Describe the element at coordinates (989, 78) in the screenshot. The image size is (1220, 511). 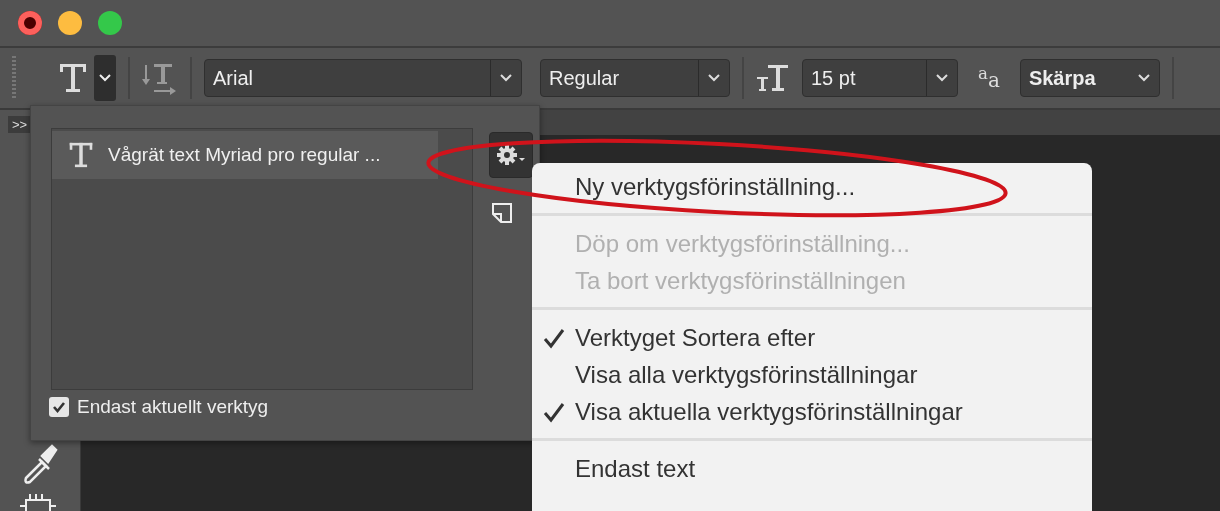
I see `antialias-label: $^{a}$a` at that location.